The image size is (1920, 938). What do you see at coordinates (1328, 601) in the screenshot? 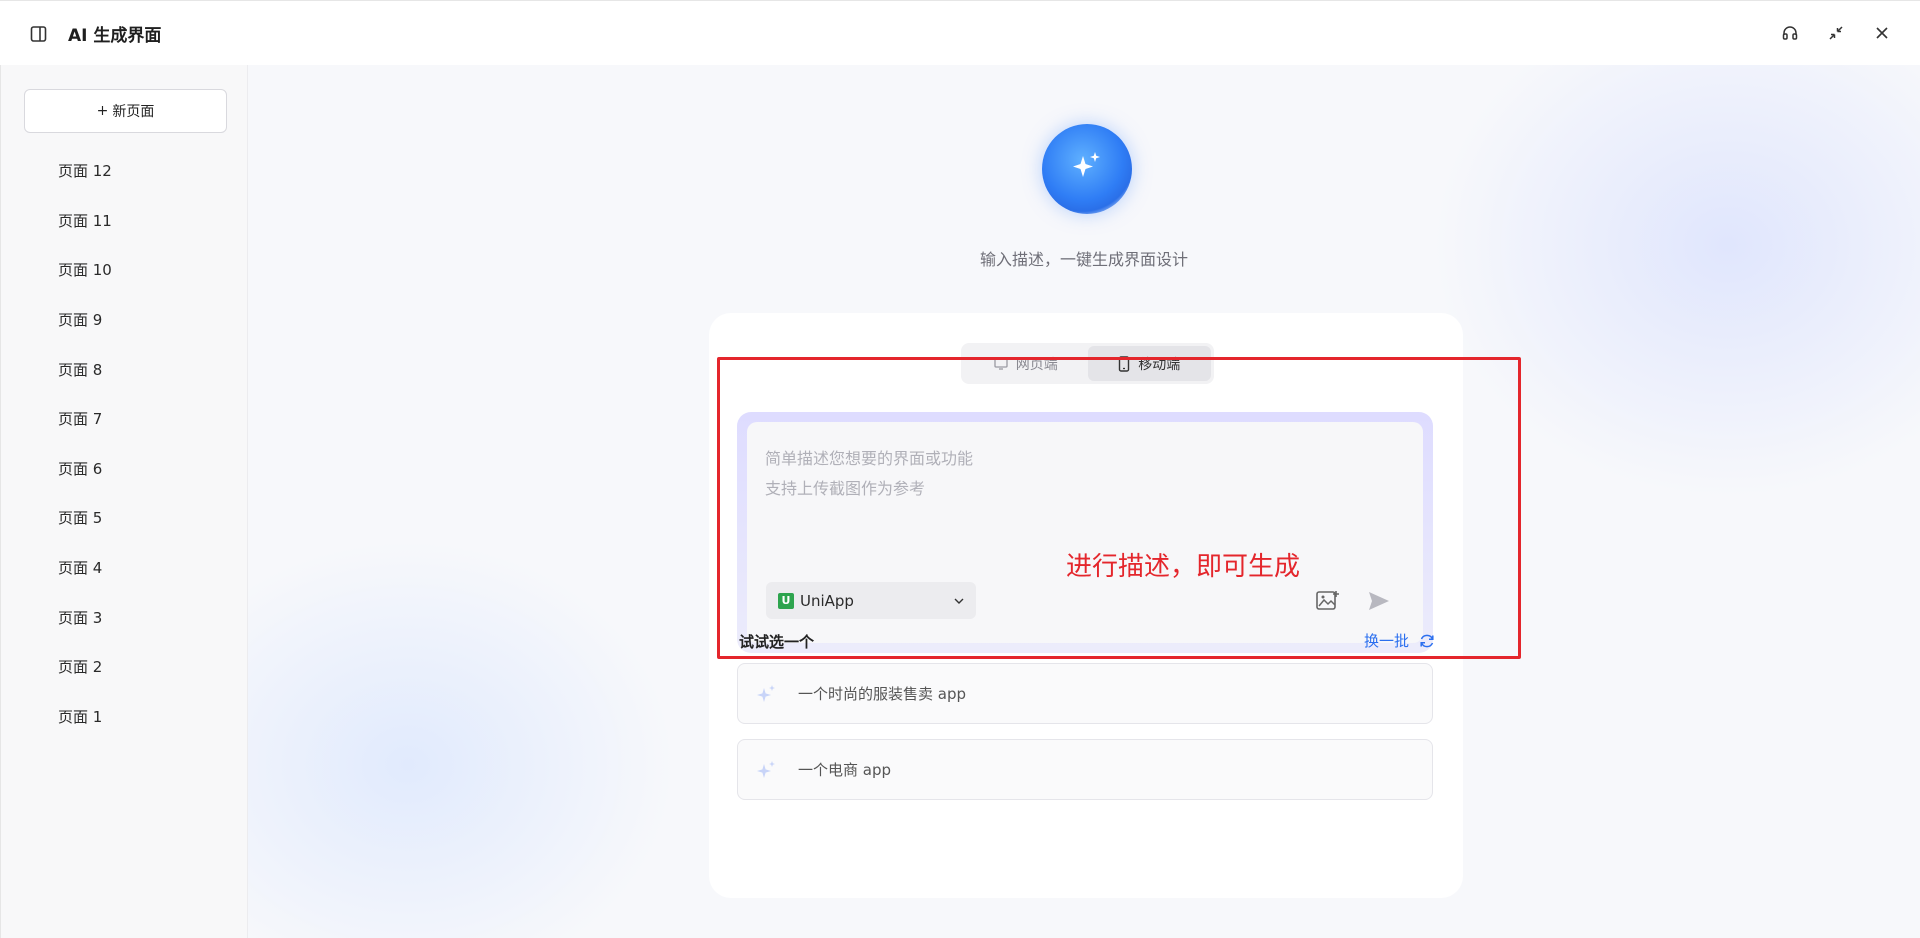
I see `upload-image-icon` at bounding box center [1328, 601].